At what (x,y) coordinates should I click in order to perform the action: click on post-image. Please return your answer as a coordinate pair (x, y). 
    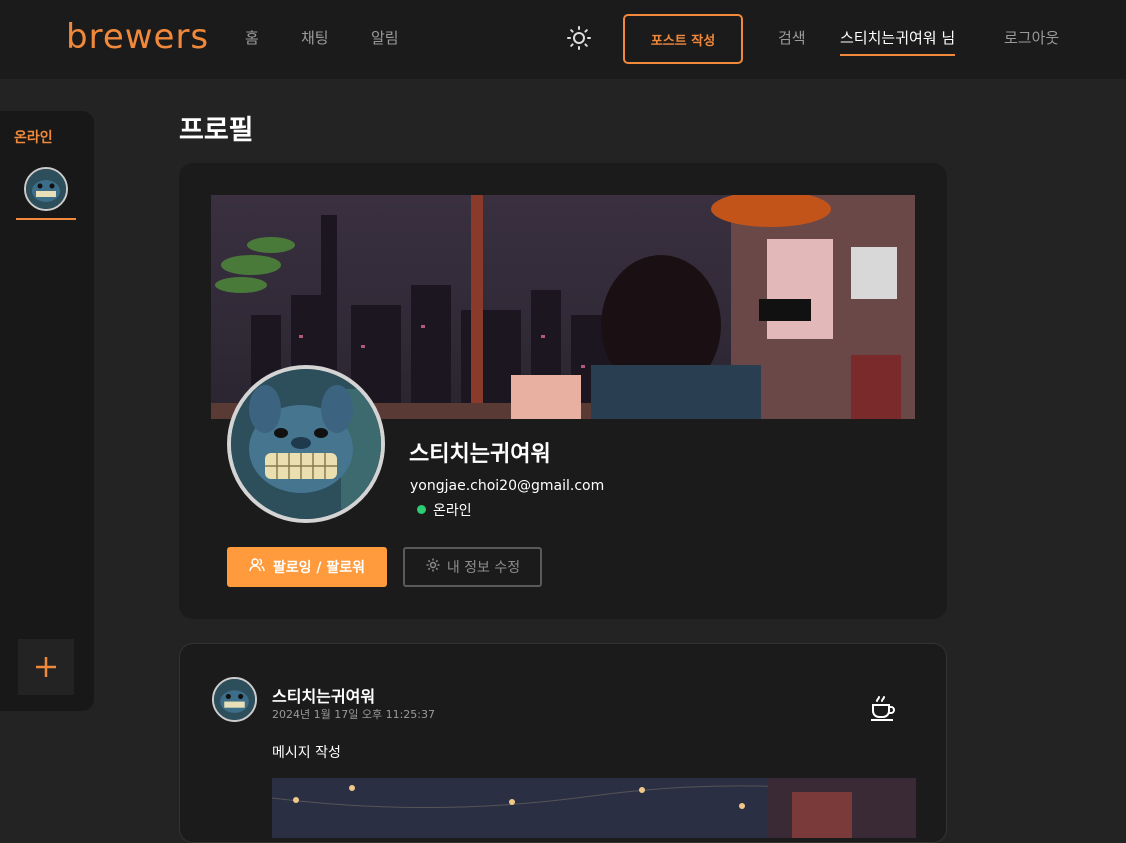
    Looking at the image, I should click on (594, 808).